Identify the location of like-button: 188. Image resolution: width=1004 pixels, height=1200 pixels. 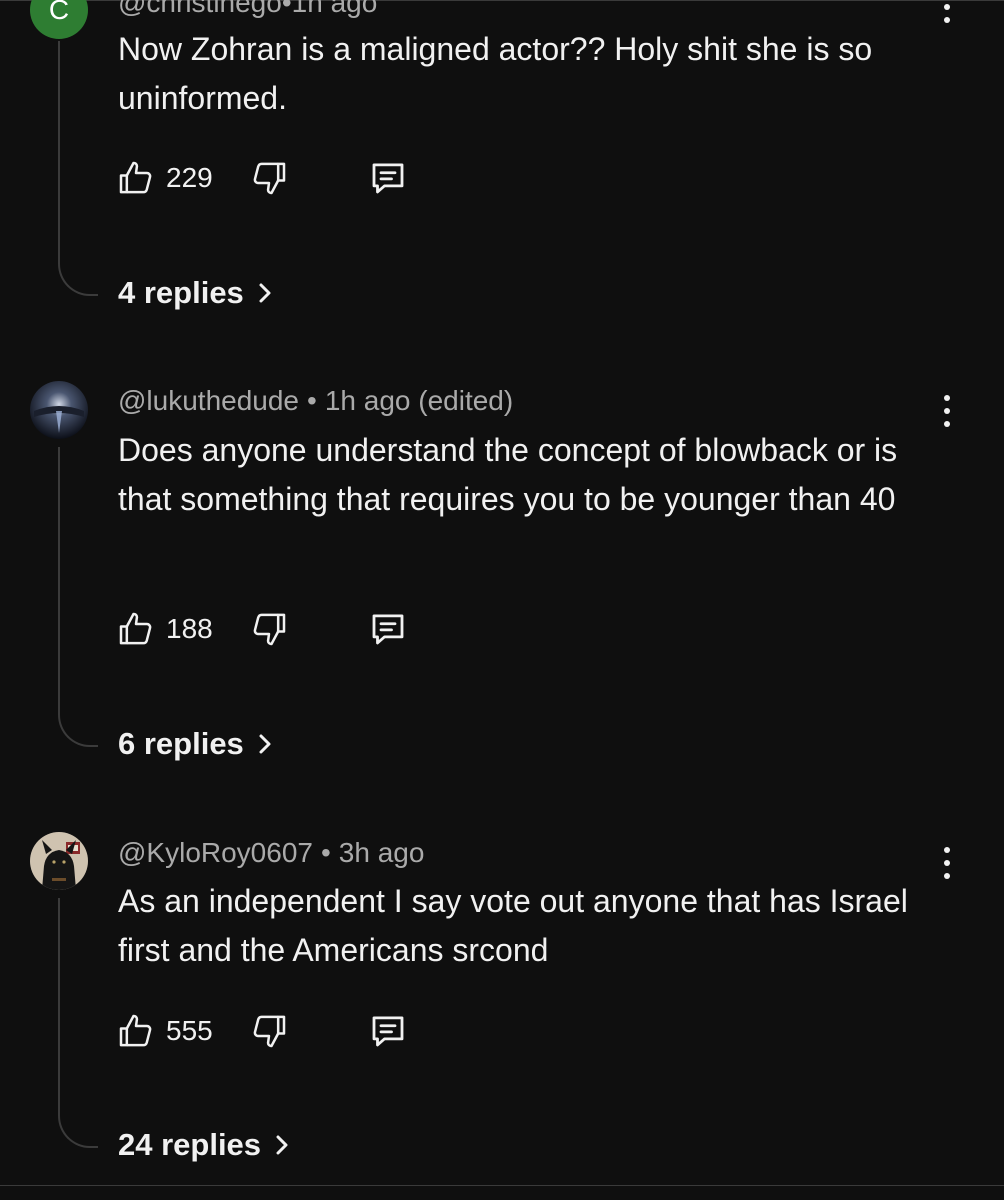
(164, 629).